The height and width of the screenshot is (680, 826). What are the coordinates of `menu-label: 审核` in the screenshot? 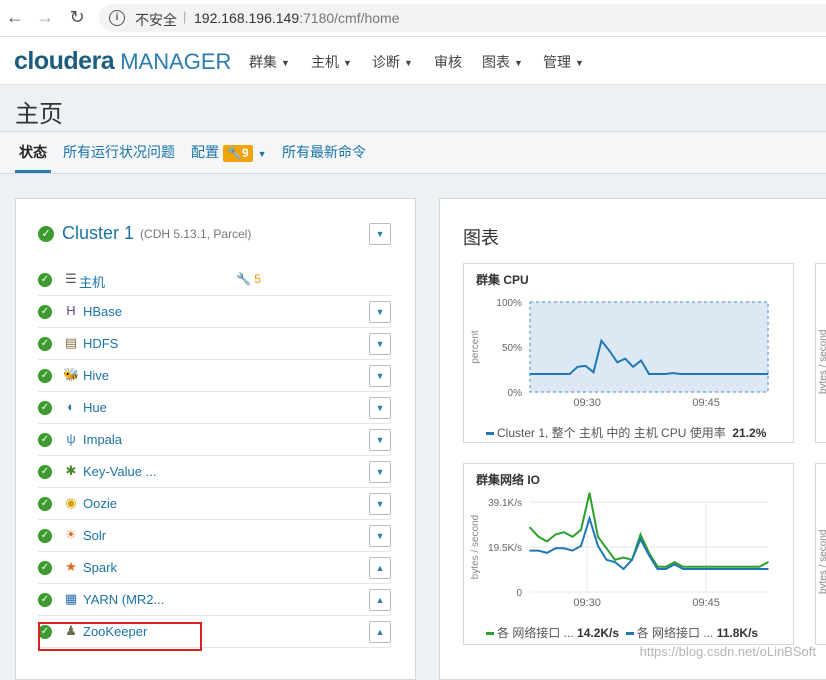 It's located at (448, 62).